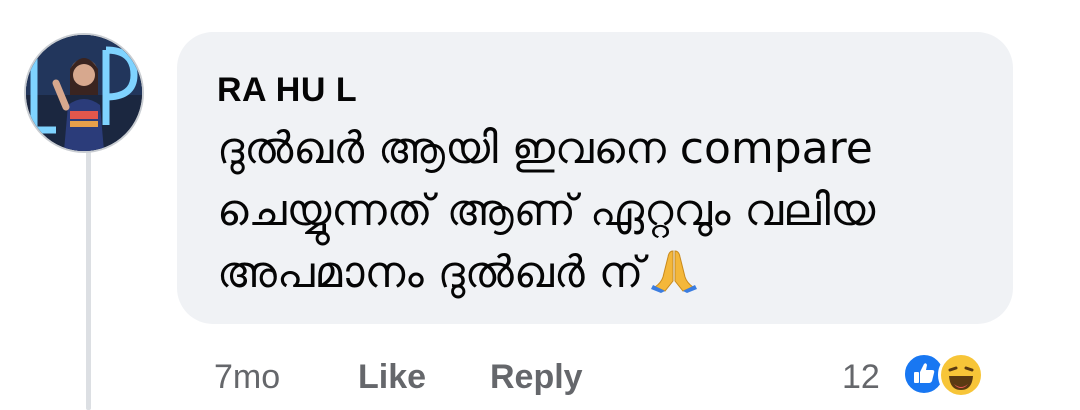 This screenshot has height=410, width=1080. Describe the element at coordinates (674, 278) in the screenshot. I see `folded-hands-icon` at that location.